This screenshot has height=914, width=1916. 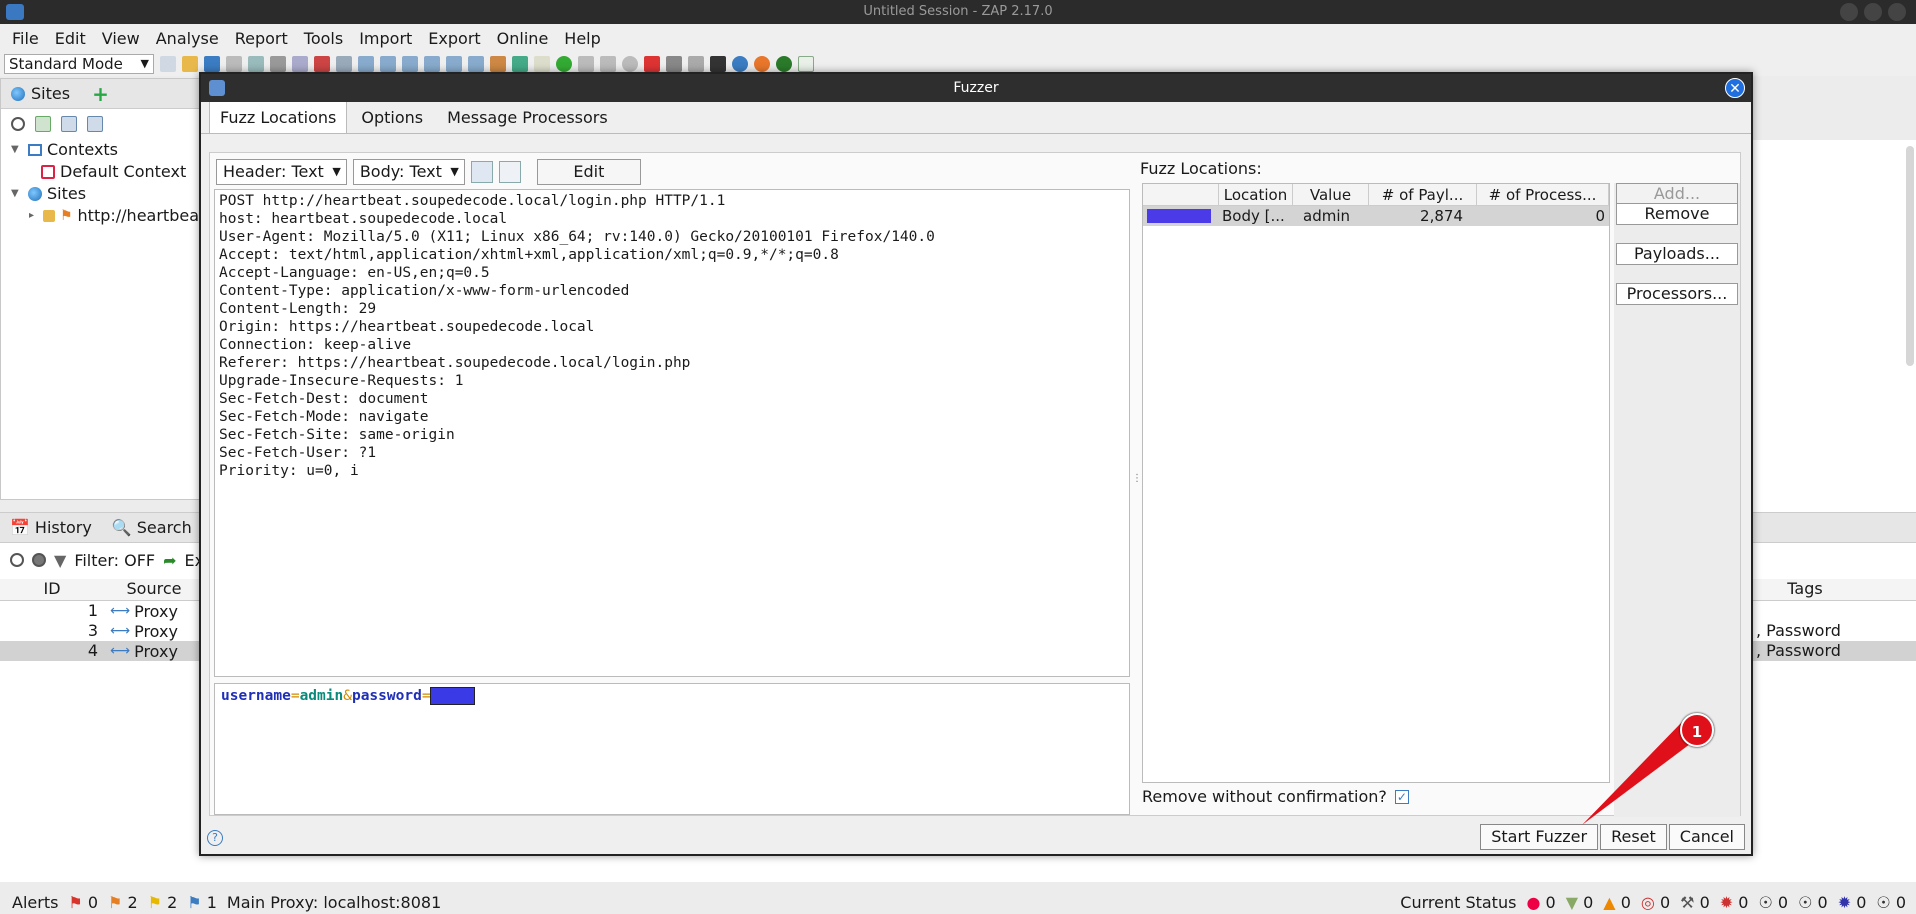 I want to click on plus-icon: +, so click(x=100, y=94).